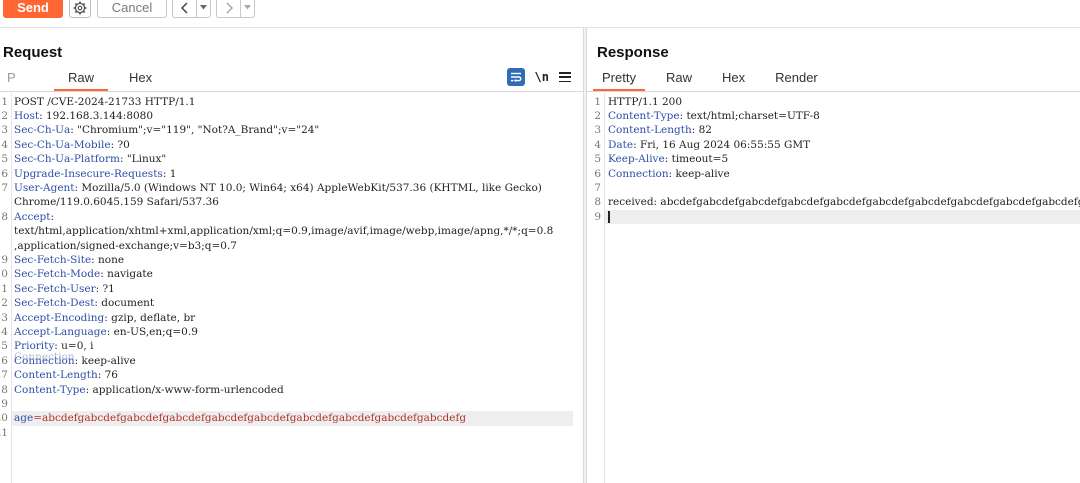 The width and height of the screenshot is (1080, 483). Describe the element at coordinates (291, 433) in the screenshot. I see `code-line: 21` at that location.